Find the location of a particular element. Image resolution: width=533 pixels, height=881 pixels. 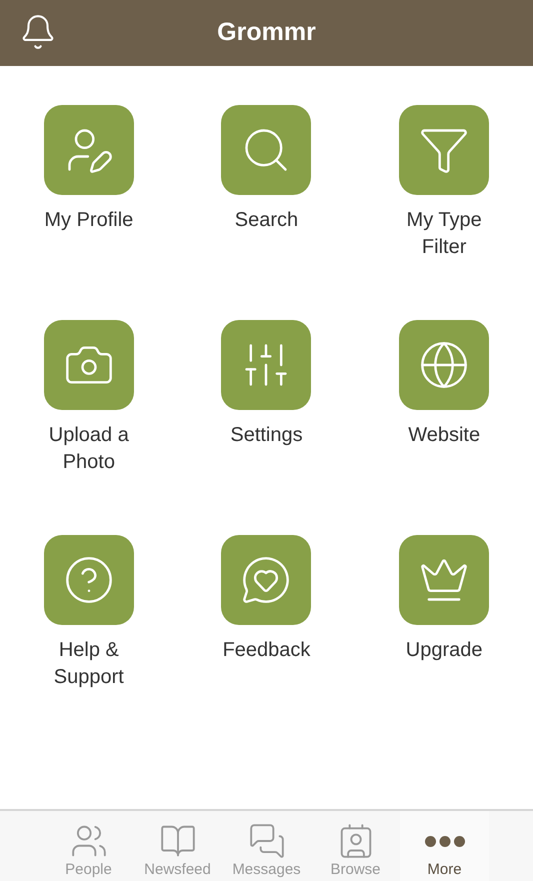

menu-tile: My Profile is located at coordinates (89, 212).